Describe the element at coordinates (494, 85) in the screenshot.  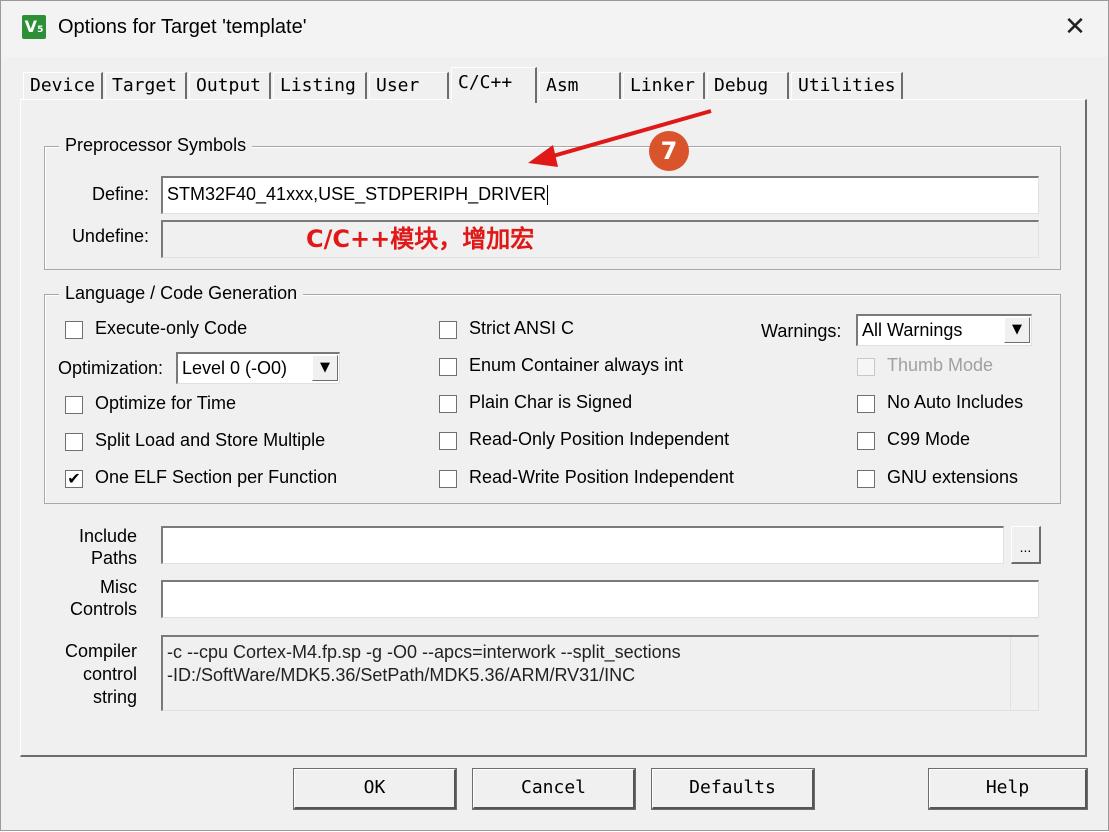
I see `tab-c-cpp: C/C++` at that location.